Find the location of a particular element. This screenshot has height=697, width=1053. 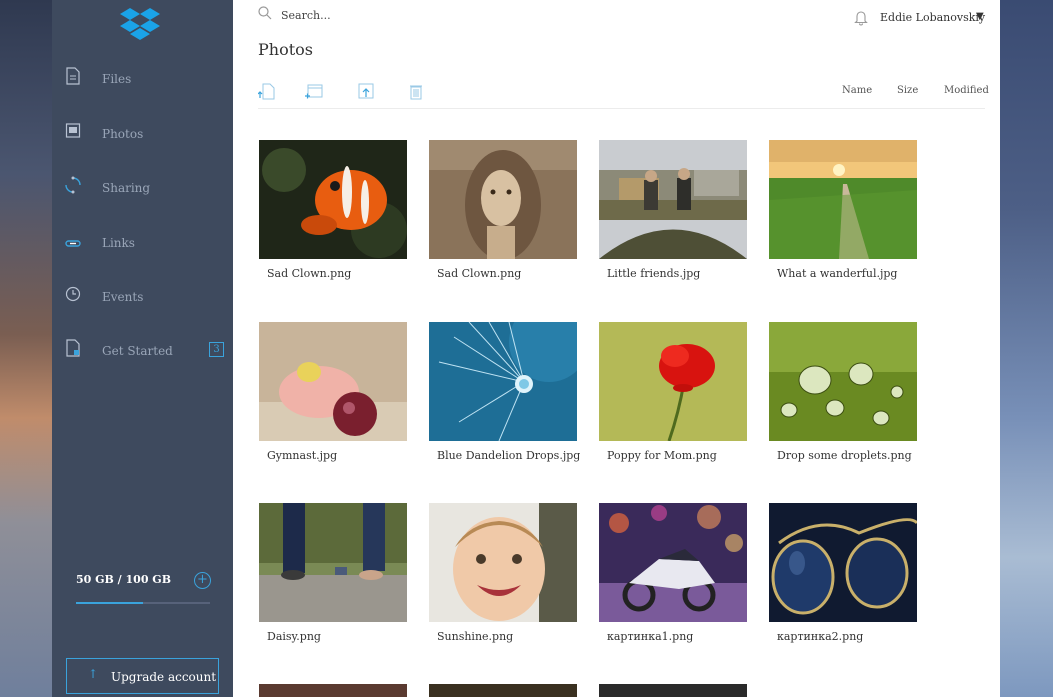

upload-file-icon is located at coordinates (267, 91).